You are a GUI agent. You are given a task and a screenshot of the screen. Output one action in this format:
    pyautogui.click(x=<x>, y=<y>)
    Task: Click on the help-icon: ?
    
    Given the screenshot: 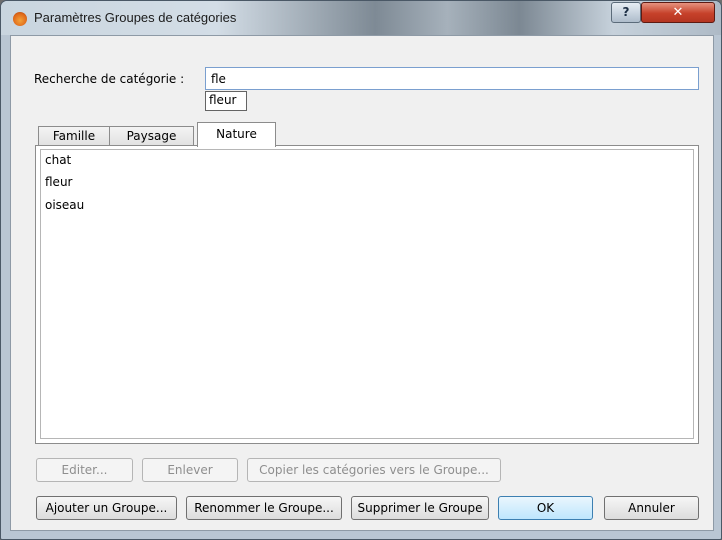 What is the action you would take?
    pyautogui.click(x=626, y=12)
    